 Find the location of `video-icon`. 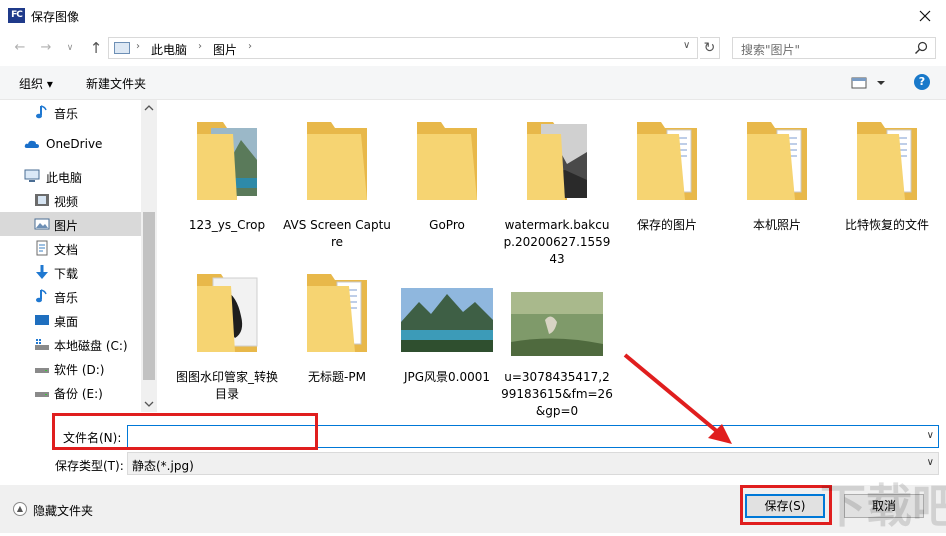

video-icon is located at coordinates (42, 200).